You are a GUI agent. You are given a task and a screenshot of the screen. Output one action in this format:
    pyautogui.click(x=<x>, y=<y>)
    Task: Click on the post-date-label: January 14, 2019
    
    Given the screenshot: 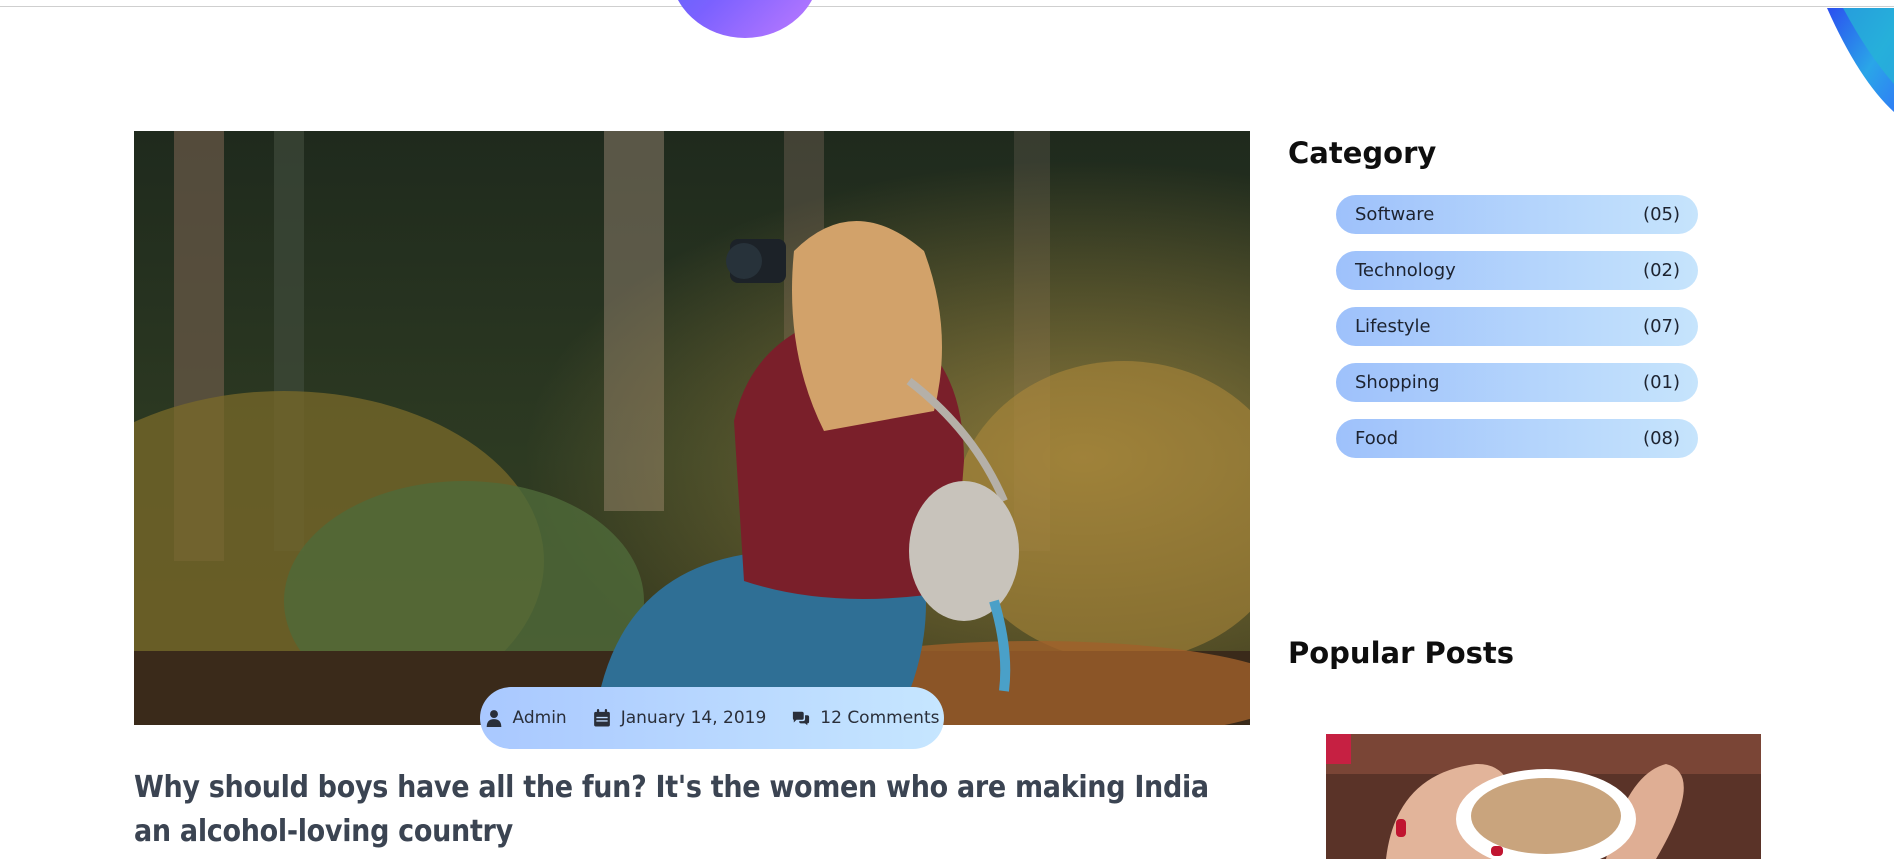 What is the action you would take?
    pyautogui.click(x=693, y=718)
    